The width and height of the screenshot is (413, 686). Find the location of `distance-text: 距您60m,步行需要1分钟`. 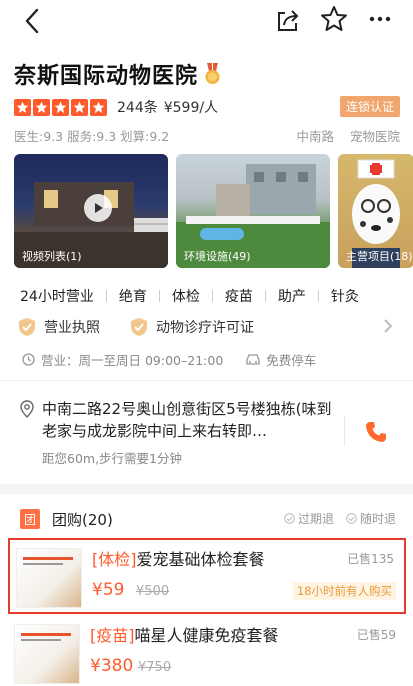

distance-text: 距您60m,步行需要1分钟 is located at coordinates (112, 458).